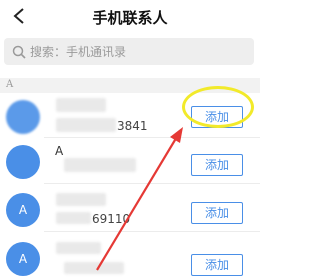 Image resolution: width=320 pixels, height=280 pixels. Describe the element at coordinates (218, 107) in the screenshot. I see `highlight-ellipse` at that location.